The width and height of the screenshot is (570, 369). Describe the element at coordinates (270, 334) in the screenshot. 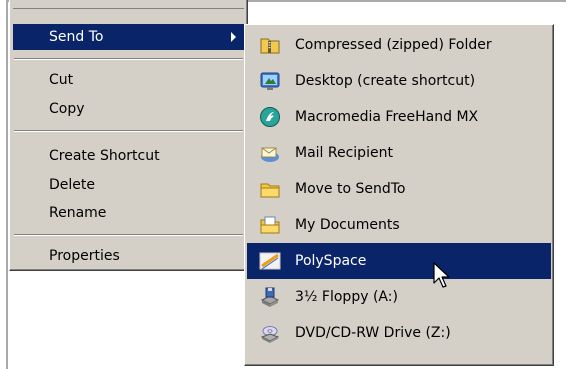

I see `cd-drive-icon` at that location.